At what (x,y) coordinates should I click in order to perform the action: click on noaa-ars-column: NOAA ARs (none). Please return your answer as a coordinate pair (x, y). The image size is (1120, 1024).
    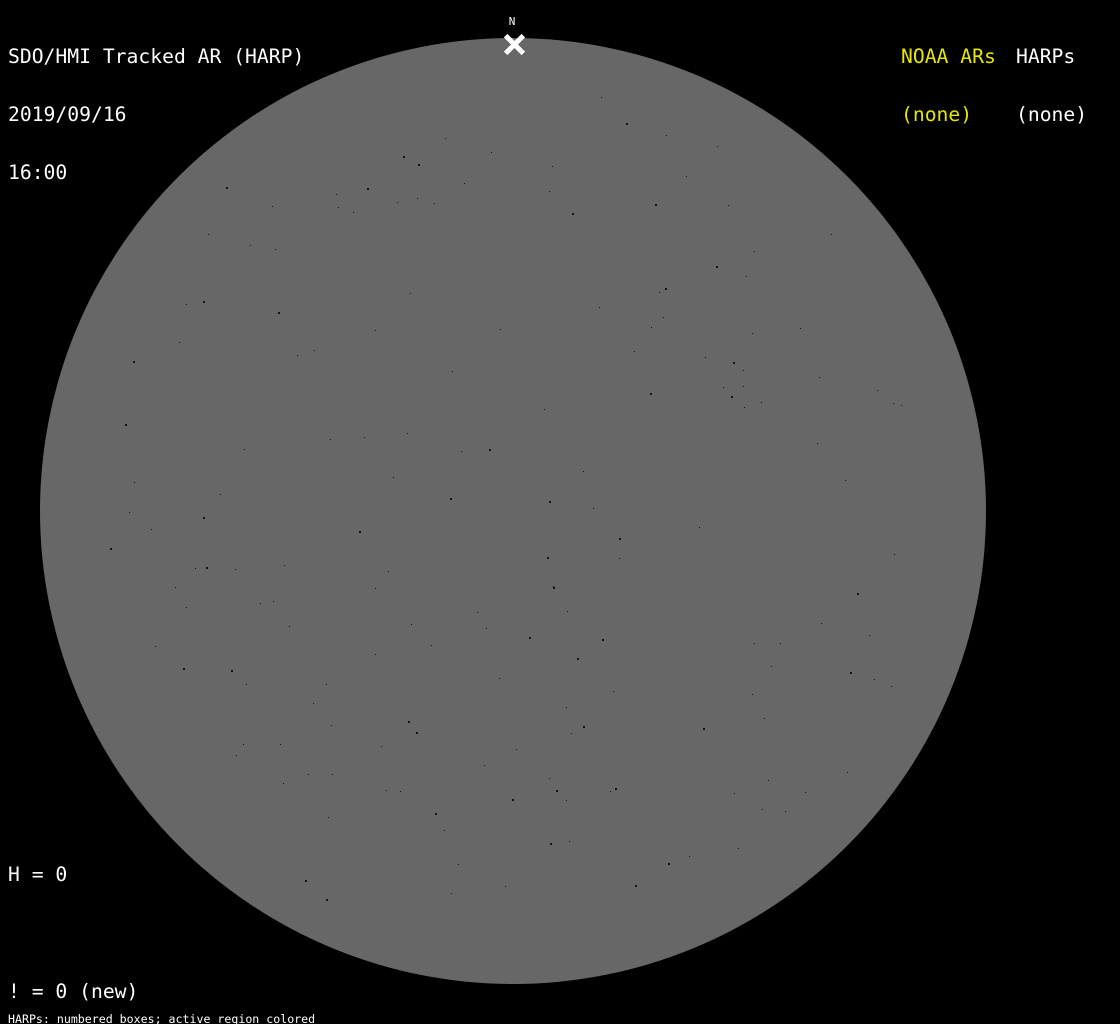
    Looking at the image, I should click on (948, 86).